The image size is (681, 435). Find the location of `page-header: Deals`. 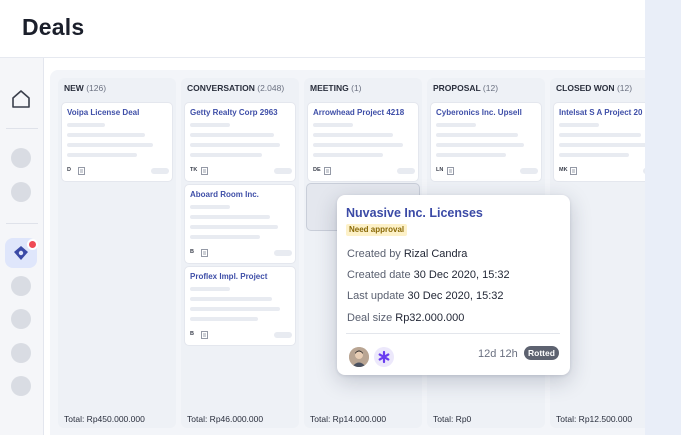

page-header: Deals is located at coordinates (322, 29).